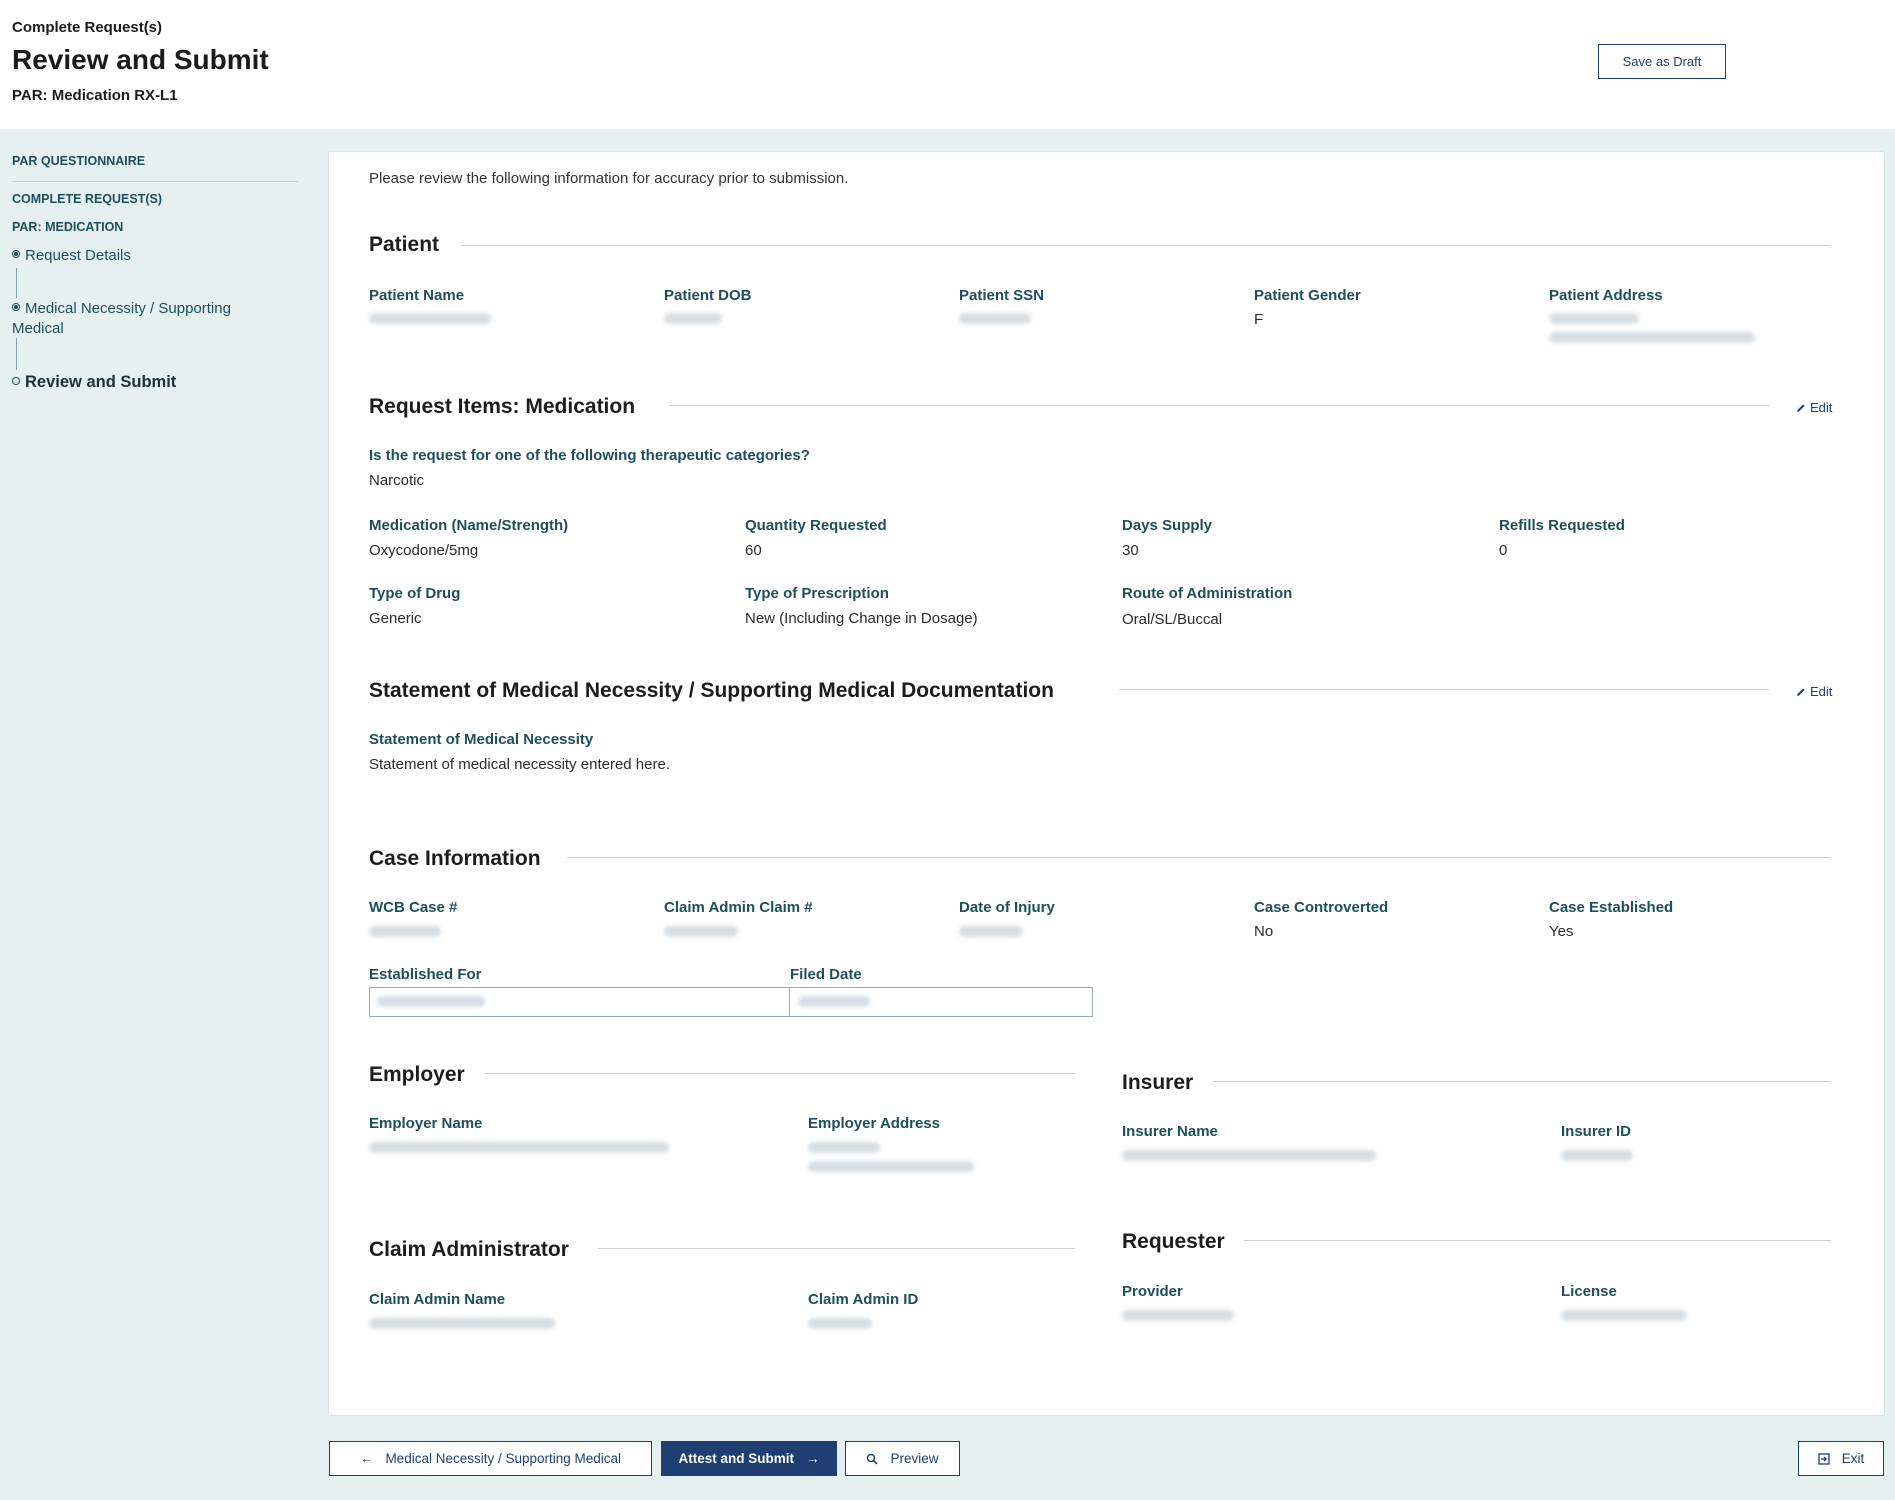 Image resolution: width=1895 pixels, height=1500 pixels. I want to click on patient-dob-redacted, so click(693, 318).